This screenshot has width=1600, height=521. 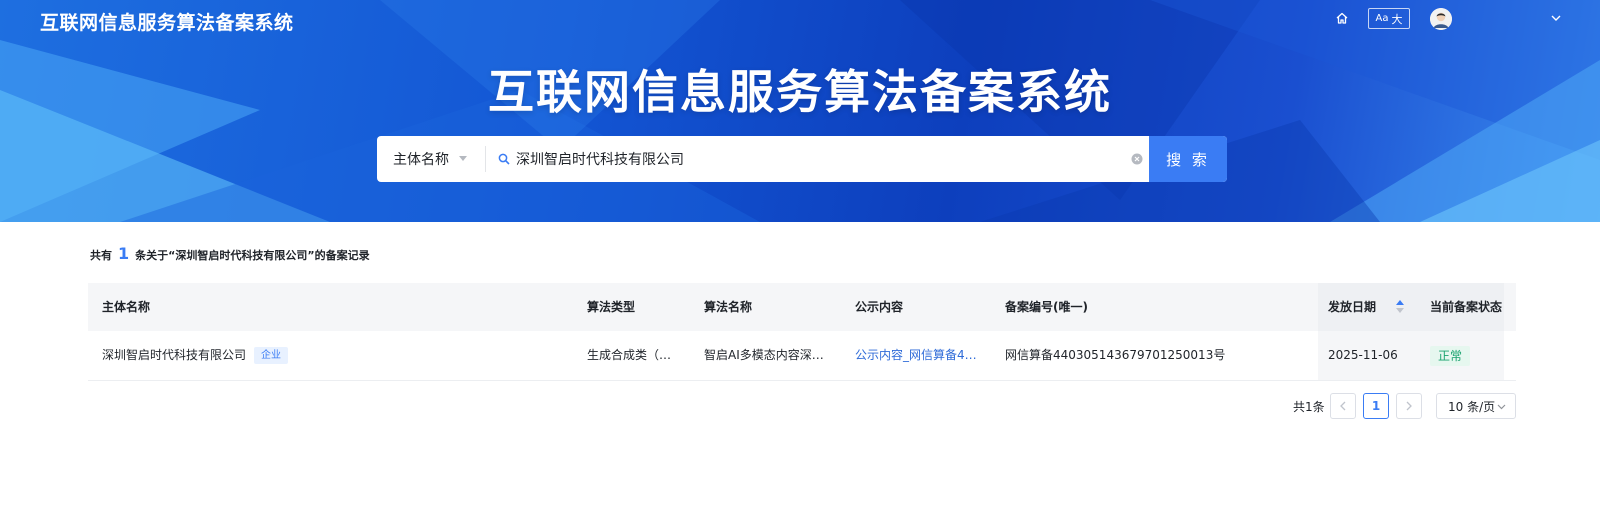 I want to click on result-summary: 共有 1 条关于“深圳智启时代科技有限公司”的备案记录, so click(x=230, y=253).